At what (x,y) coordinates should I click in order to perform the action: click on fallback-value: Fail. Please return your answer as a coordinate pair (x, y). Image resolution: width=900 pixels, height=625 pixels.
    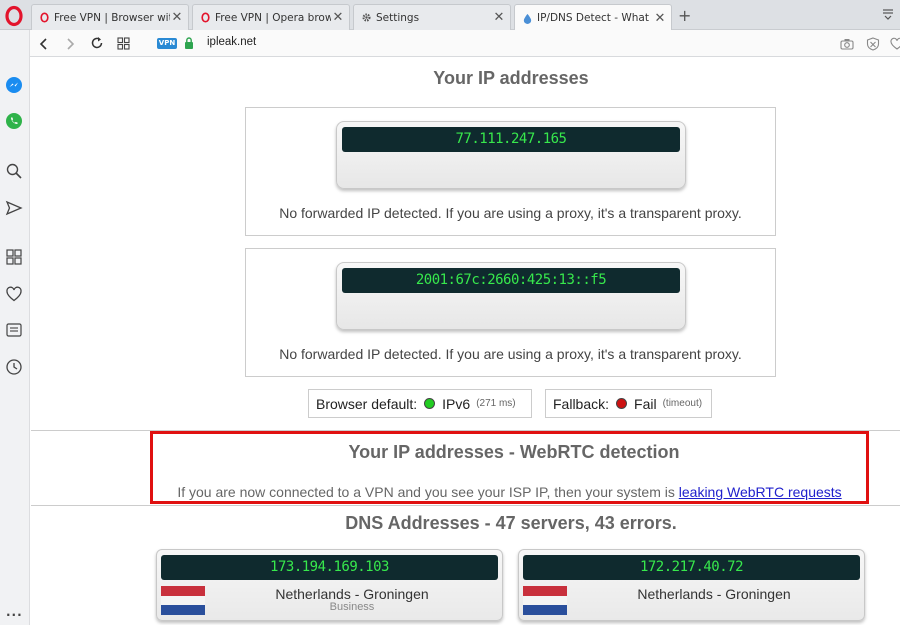
    Looking at the image, I should click on (645, 403).